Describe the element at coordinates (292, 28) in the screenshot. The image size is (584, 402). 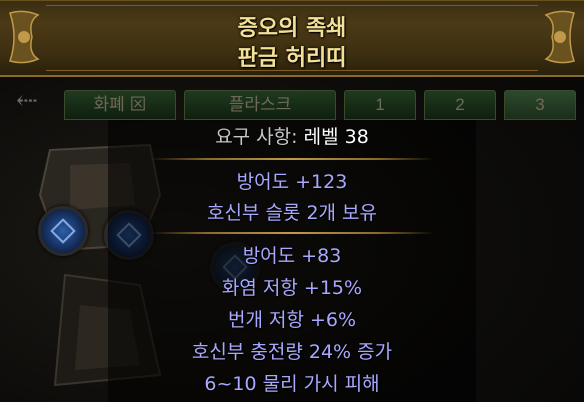
I see `item-name: 증오의 족쇄` at that location.